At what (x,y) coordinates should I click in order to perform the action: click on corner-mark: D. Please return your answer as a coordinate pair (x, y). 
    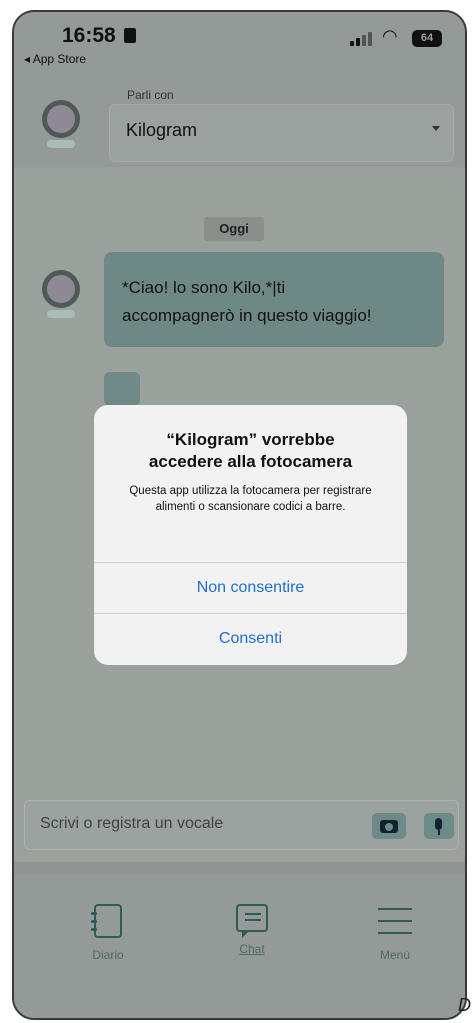
    Looking at the image, I should click on (464, 1005).